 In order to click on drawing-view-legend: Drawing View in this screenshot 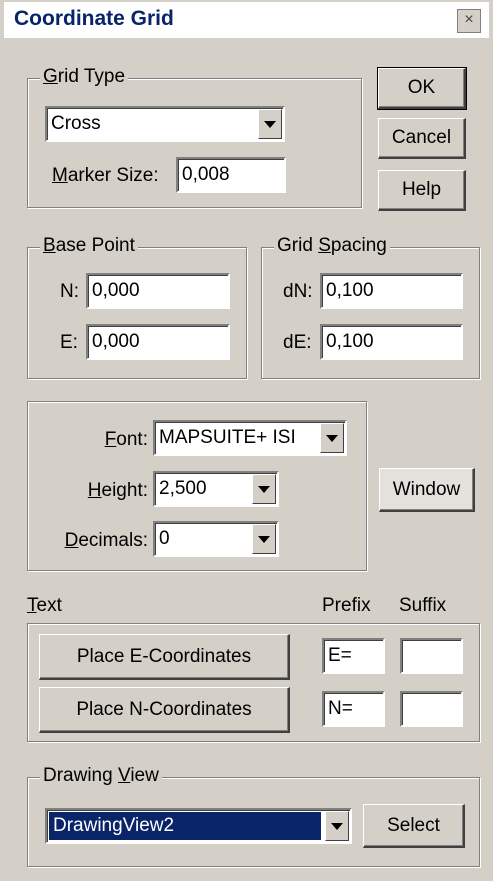, I will do `click(101, 776)`.